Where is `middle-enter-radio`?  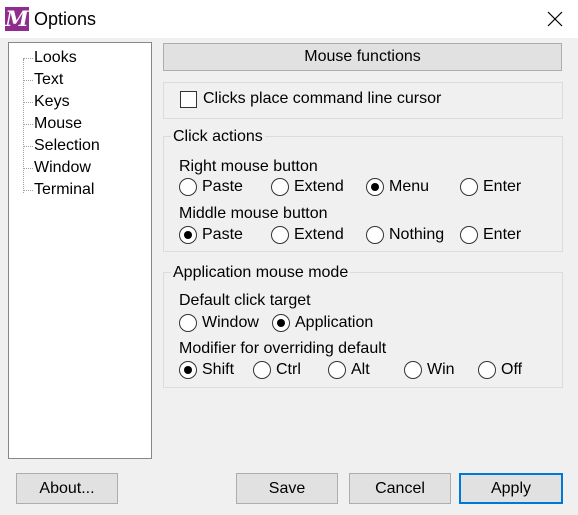
middle-enter-radio is located at coordinates (469, 235).